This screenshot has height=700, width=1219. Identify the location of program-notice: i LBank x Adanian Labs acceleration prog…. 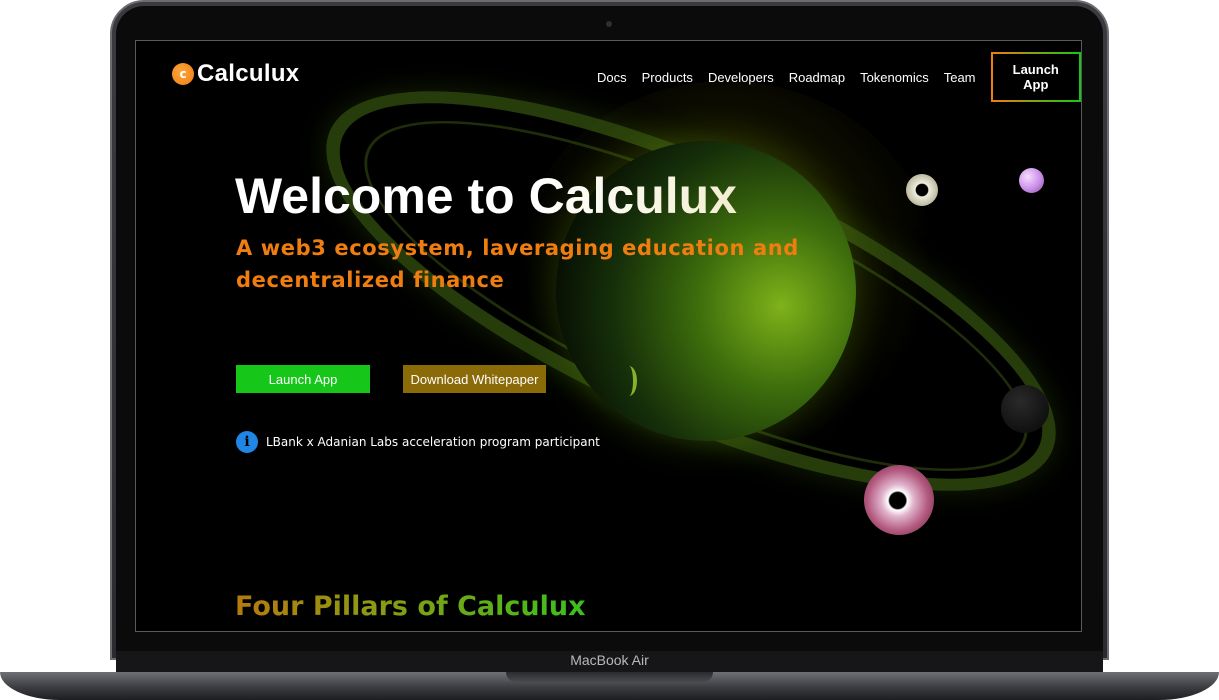
(418, 442).